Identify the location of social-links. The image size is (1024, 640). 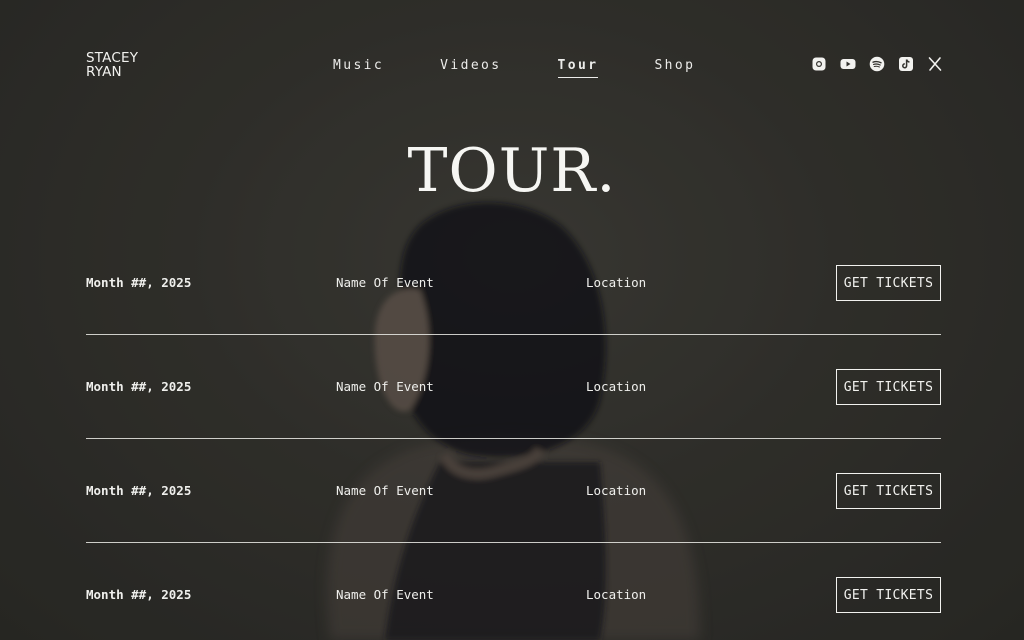
(877, 64).